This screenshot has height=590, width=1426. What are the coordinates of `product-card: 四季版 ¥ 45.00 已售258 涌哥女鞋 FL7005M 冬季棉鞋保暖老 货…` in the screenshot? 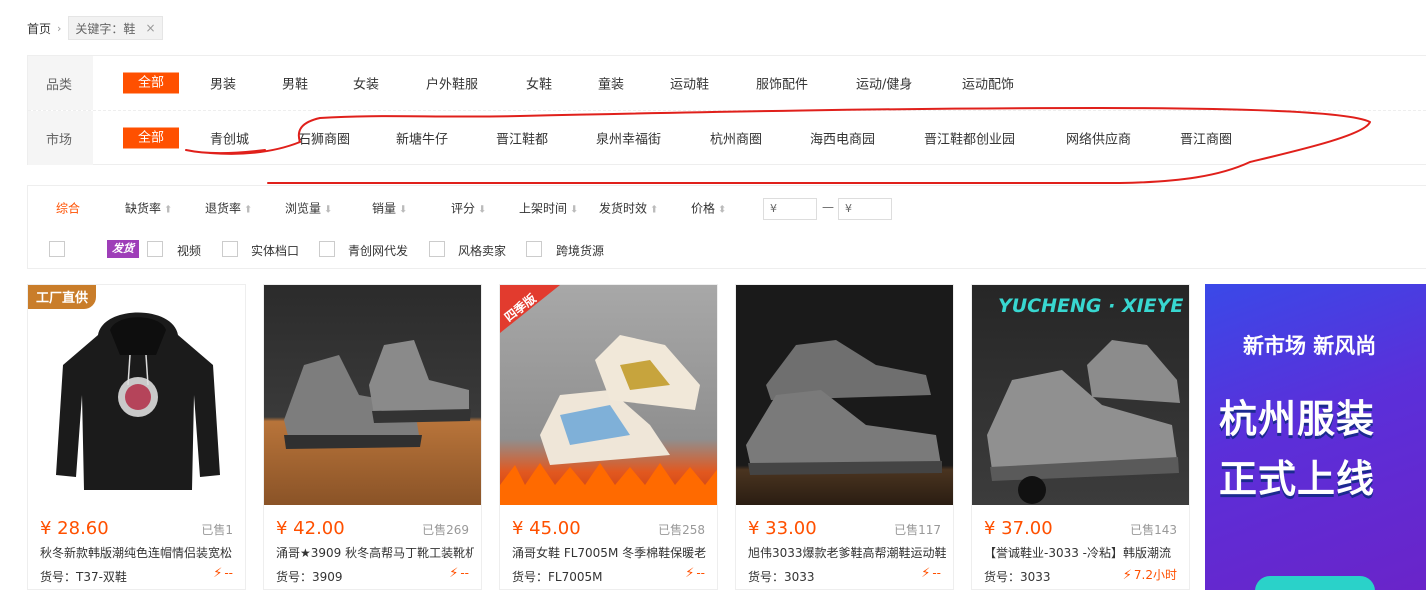 It's located at (608, 437).